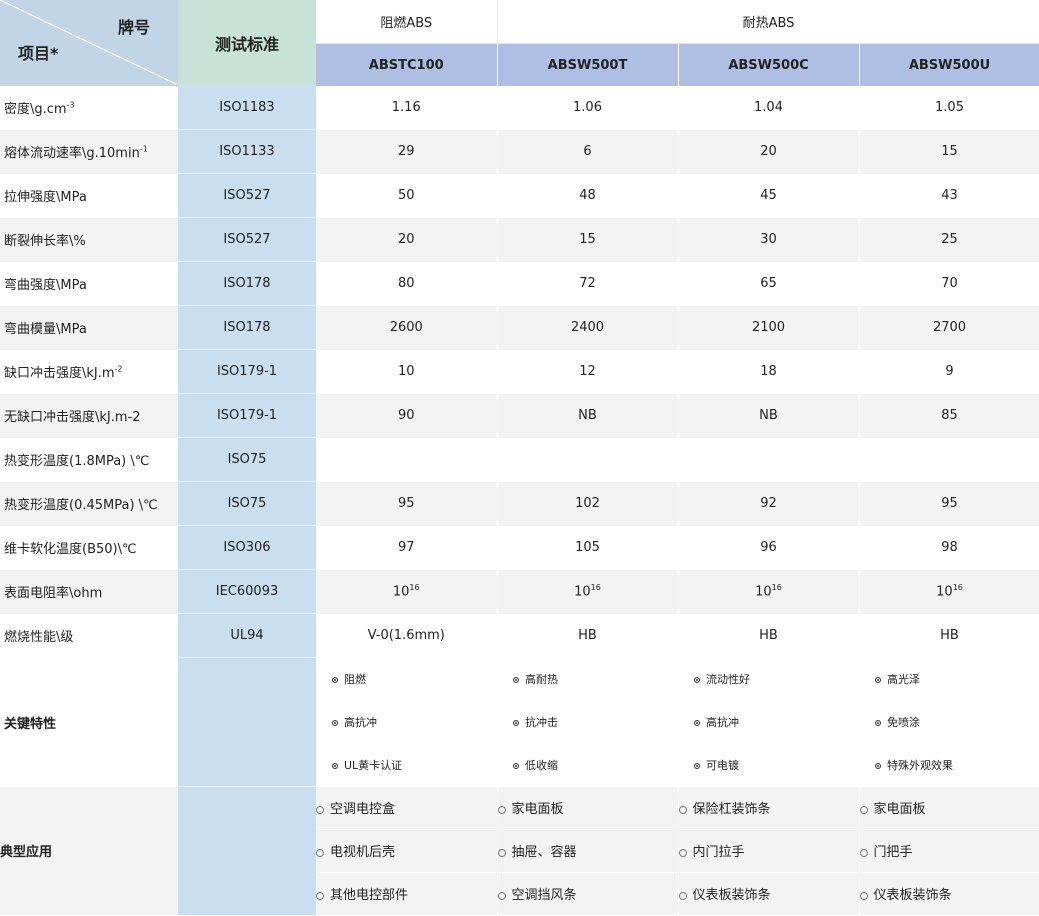 This screenshot has width=1039, height=916. Describe the element at coordinates (59, 373) in the screenshot. I see `property-label-text: 缺口冲击强度\kJ.m` at that location.